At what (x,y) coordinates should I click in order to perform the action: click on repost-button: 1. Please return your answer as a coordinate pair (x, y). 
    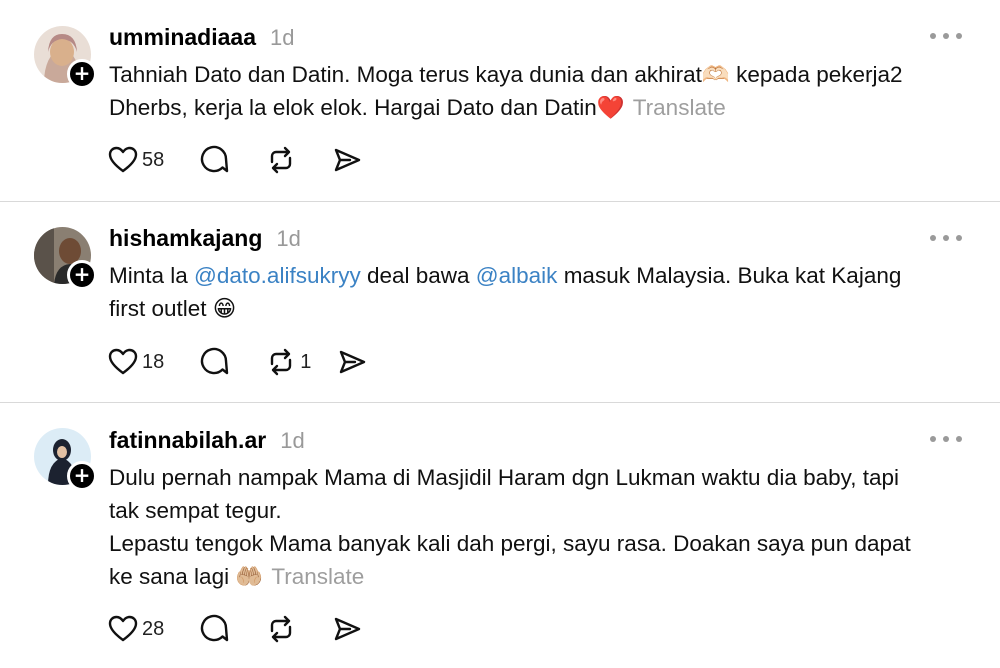
    Looking at the image, I should click on (288, 362).